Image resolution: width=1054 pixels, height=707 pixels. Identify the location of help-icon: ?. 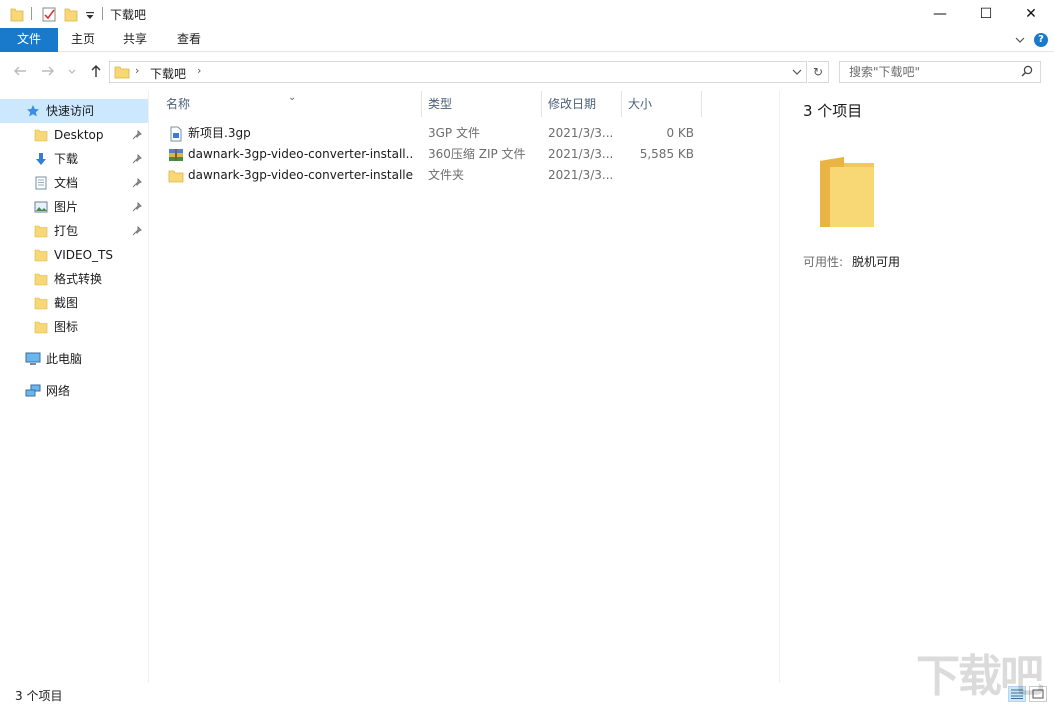
(1041, 40).